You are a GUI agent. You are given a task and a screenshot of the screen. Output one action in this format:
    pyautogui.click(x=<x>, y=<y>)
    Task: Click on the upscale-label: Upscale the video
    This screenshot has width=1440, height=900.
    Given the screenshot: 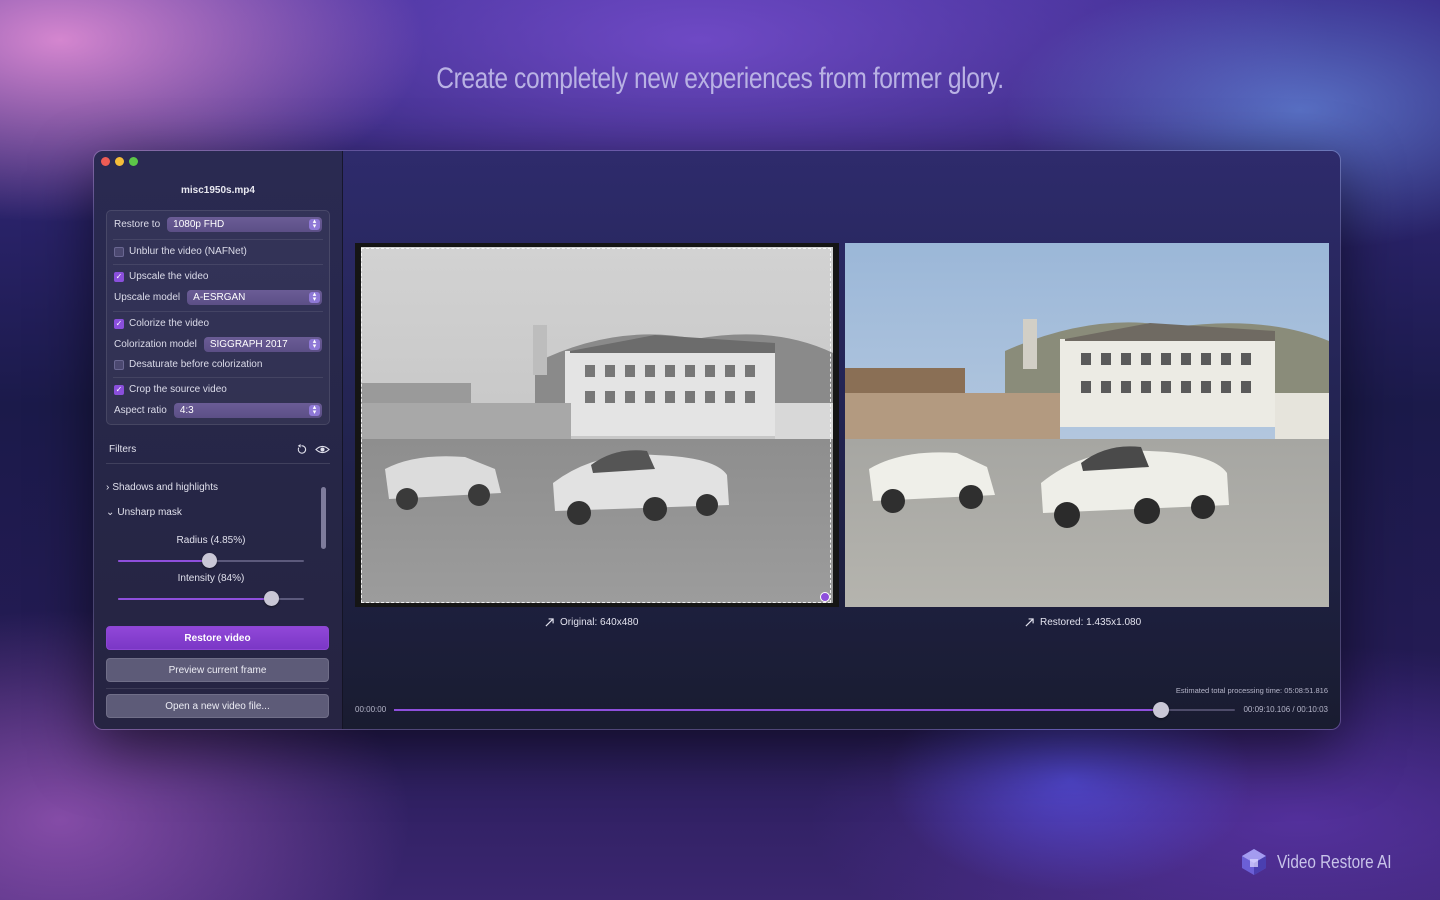 What is the action you would take?
    pyautogui.click(x=169, y=276)
    